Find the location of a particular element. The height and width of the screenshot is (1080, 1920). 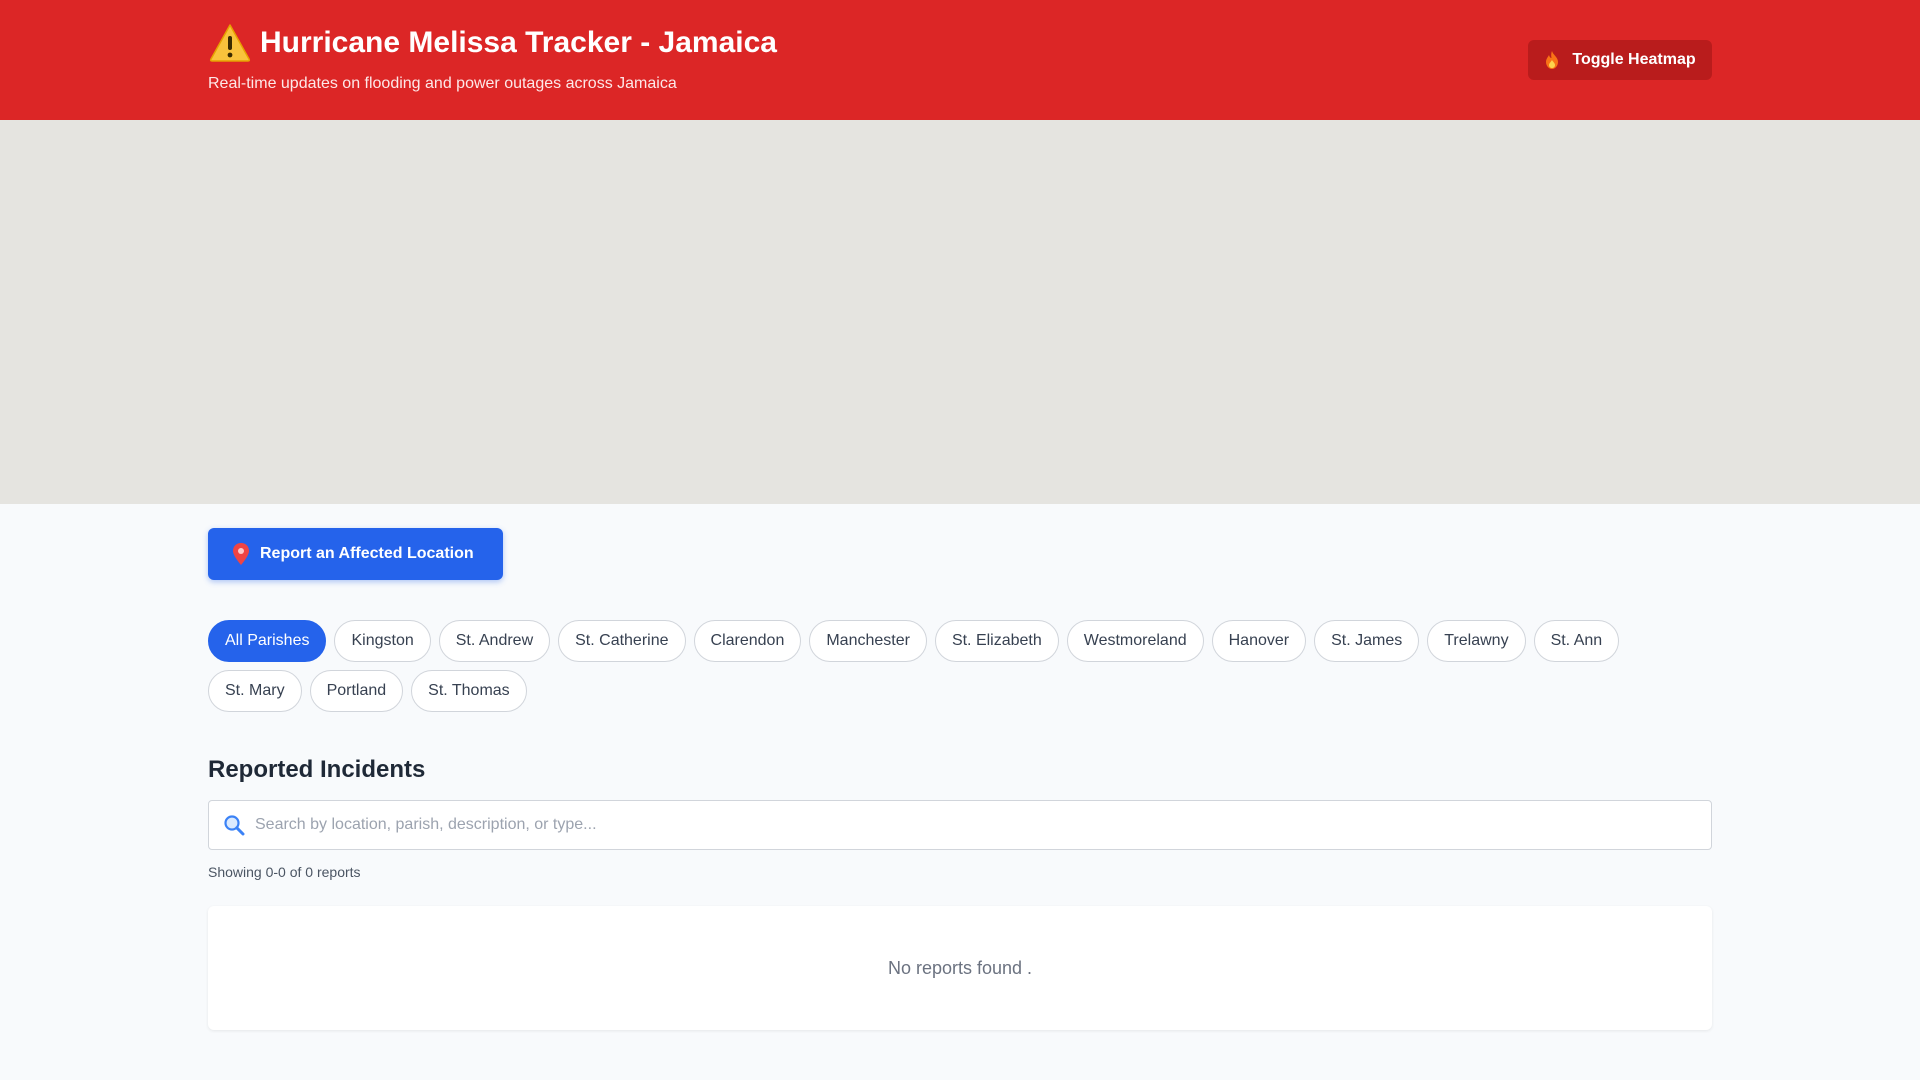

parish-chip: Portland is located at coordinates (356, 691).